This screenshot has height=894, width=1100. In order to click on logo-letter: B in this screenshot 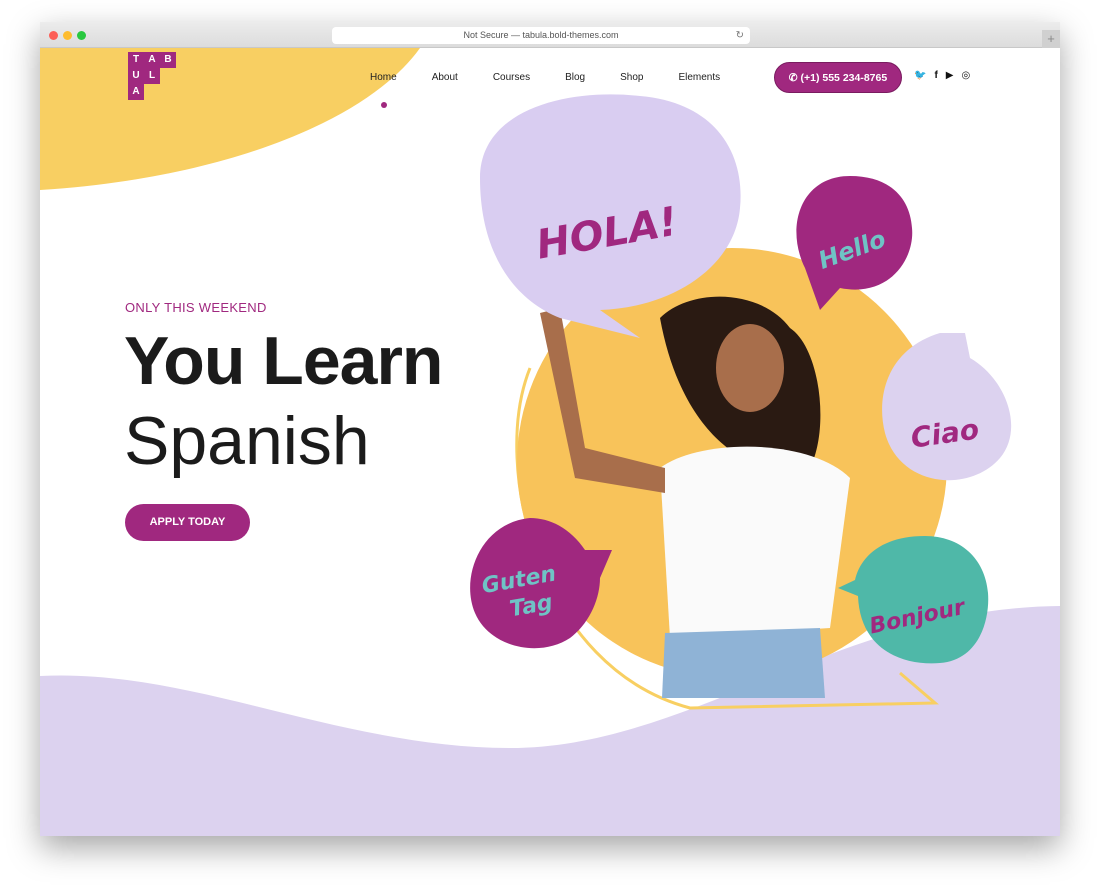, I will do `click(168, 60)`.